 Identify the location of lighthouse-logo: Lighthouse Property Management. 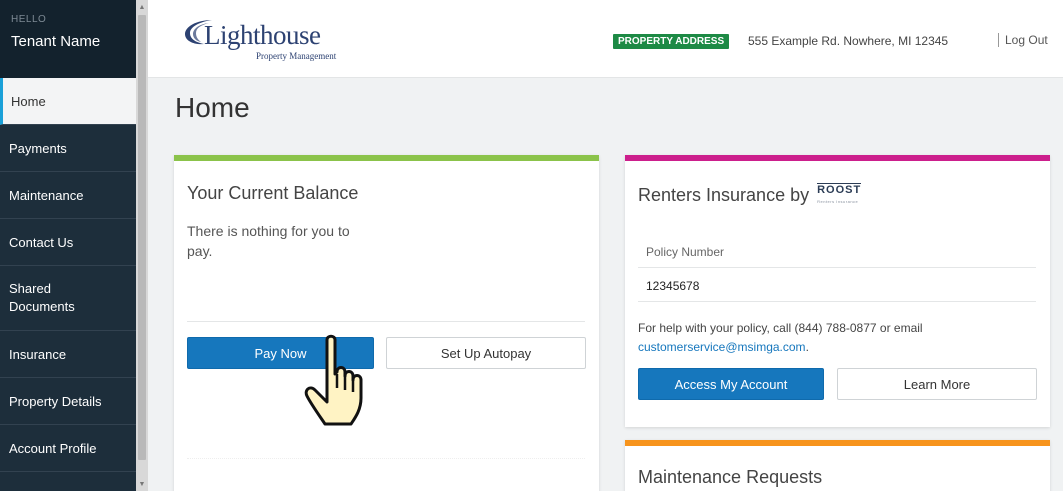
(262, 41).